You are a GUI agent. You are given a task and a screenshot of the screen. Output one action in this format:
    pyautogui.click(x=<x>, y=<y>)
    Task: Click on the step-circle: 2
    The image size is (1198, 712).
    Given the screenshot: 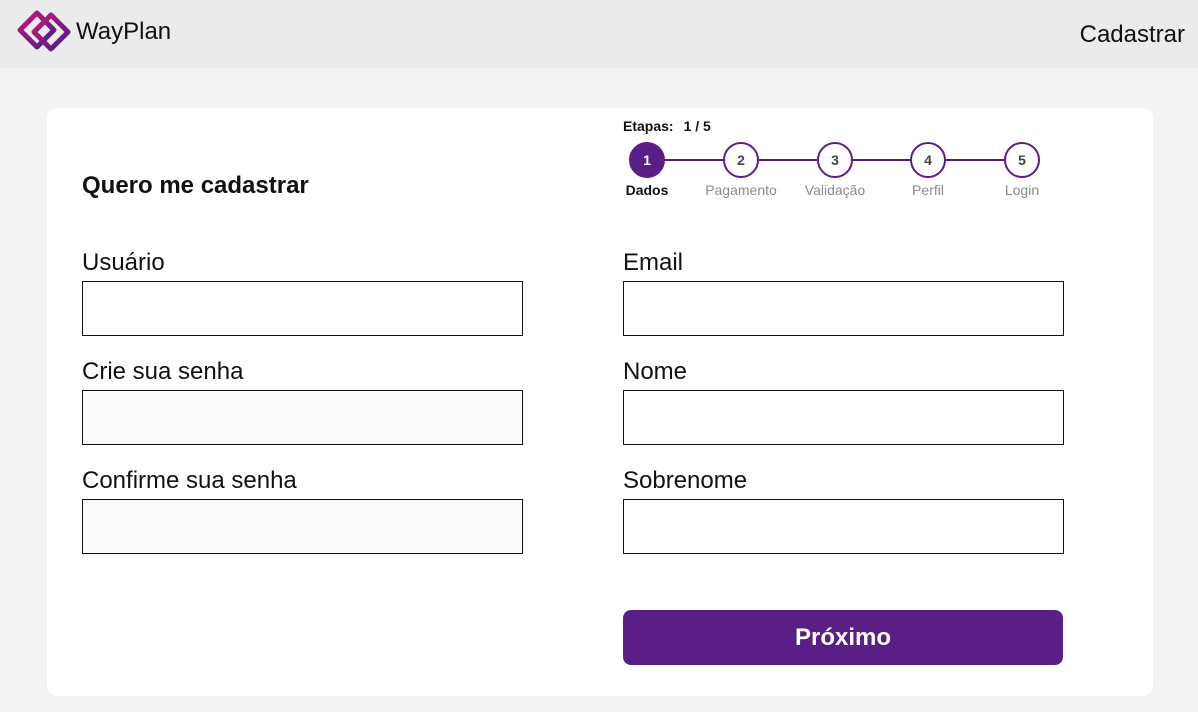 What is the action you would take?
    pyautogui.click(x=741, y=160)
    